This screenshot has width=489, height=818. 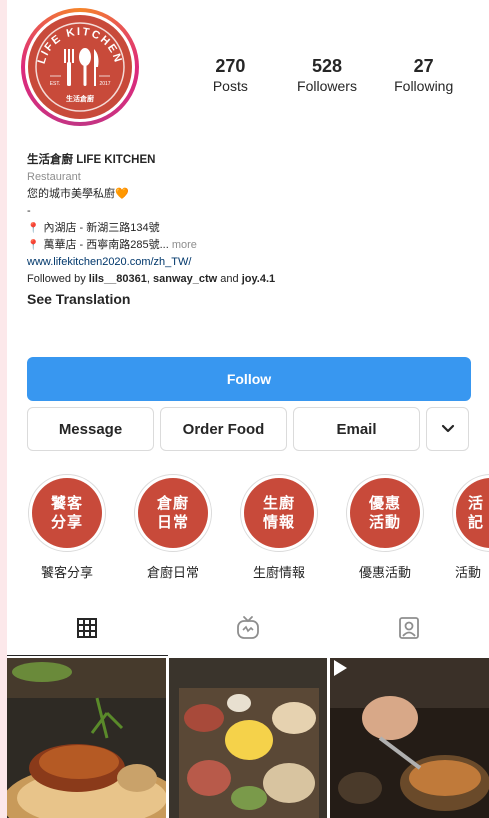 I want to click on followed-user-link: joy.4.1, so click(x=258, y=279).